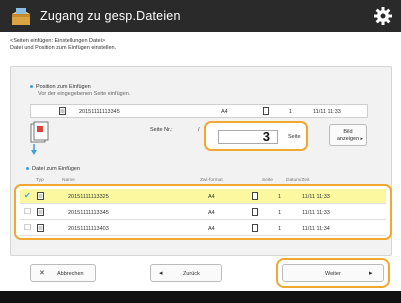 The height and width of the screenshot is (303, 401). Describe the element at coordinates (267, 180) in the screenshot. I see `column-header-pages: Seite` at that location.